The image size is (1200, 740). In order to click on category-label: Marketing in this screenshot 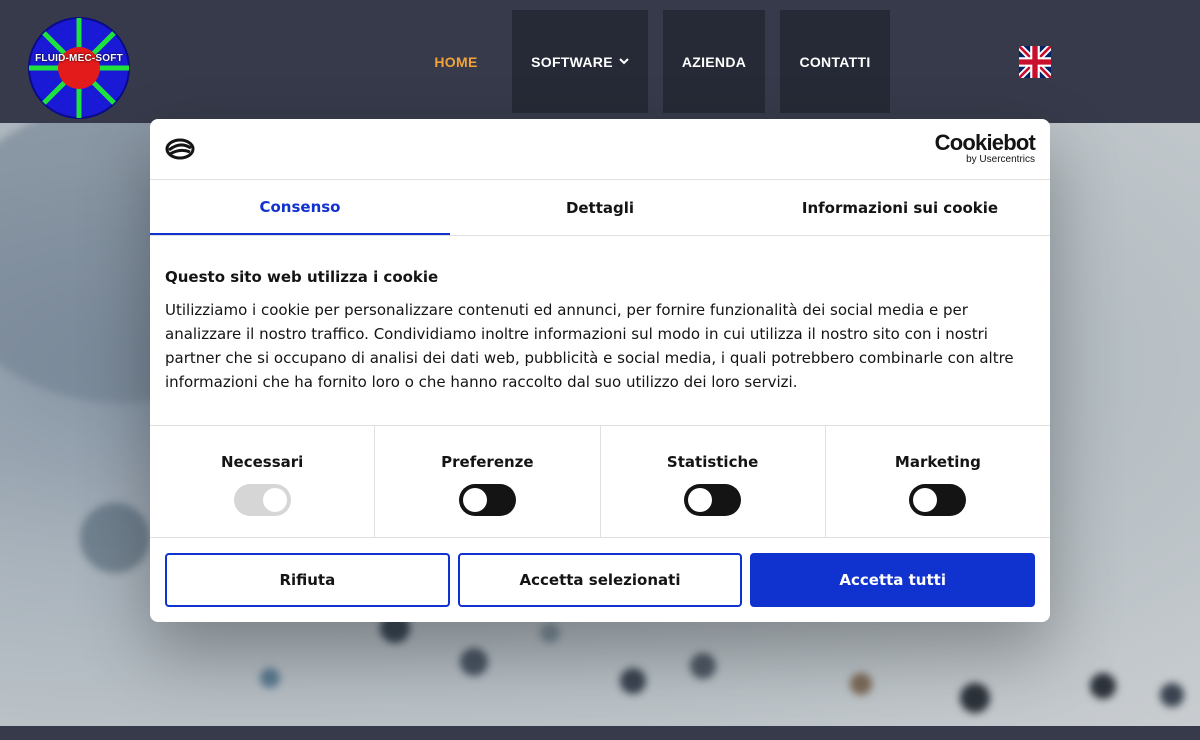, I will do `click(937, 462)`.